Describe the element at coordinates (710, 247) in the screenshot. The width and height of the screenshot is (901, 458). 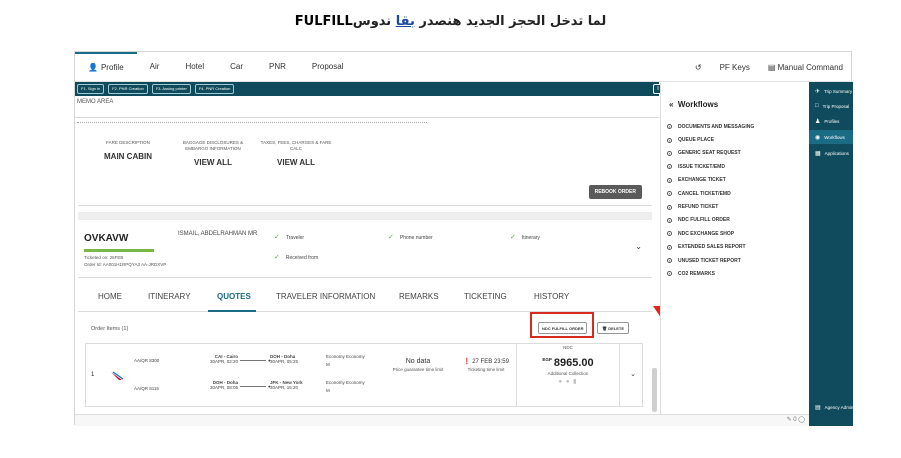
I see `workflow-item: › EXTENDED SALES REPORT` at that location.